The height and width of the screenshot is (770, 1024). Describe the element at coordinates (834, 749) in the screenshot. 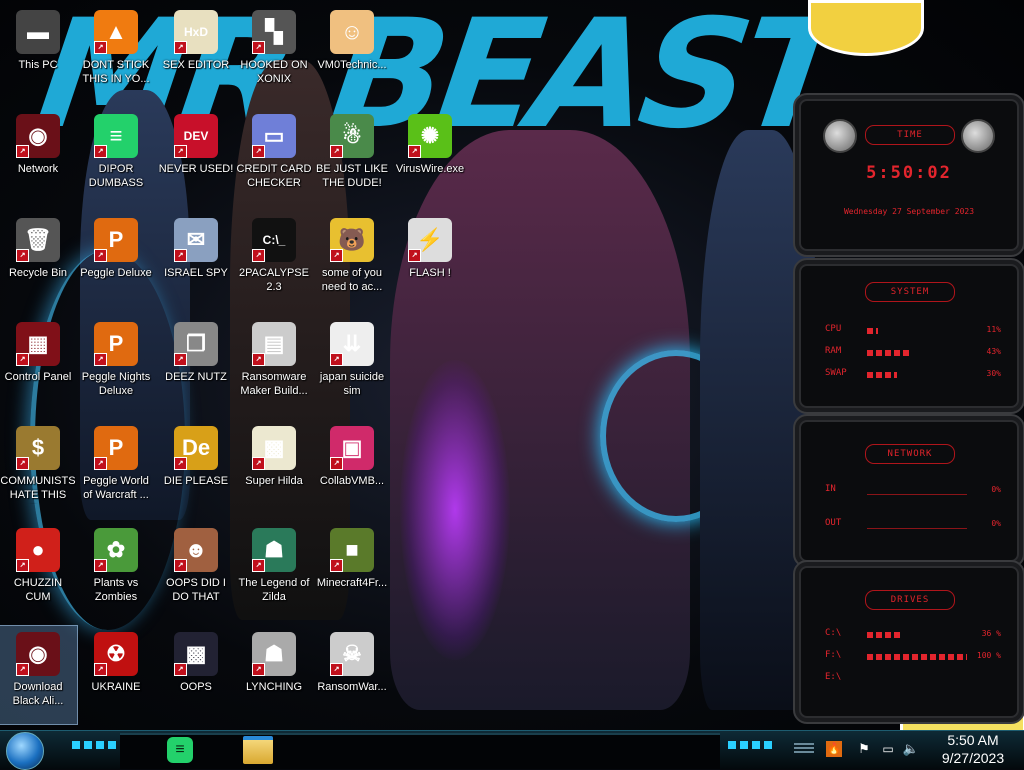

I see `tray-app-icon: 🔥` at that location.